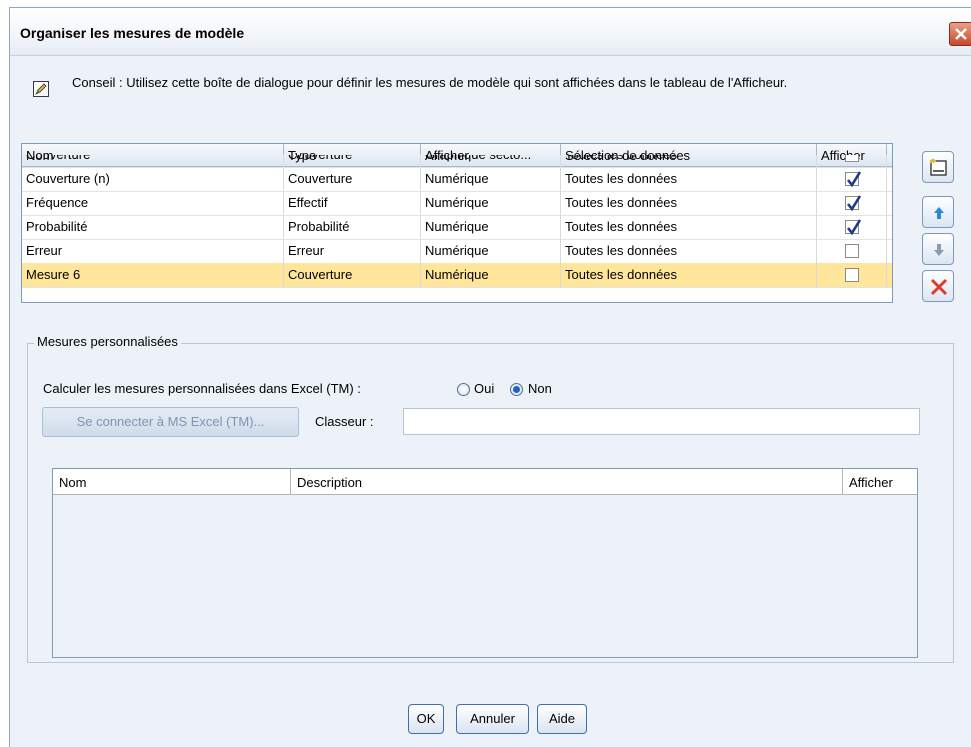  I want to click on delete-icon, so click(939, 287).